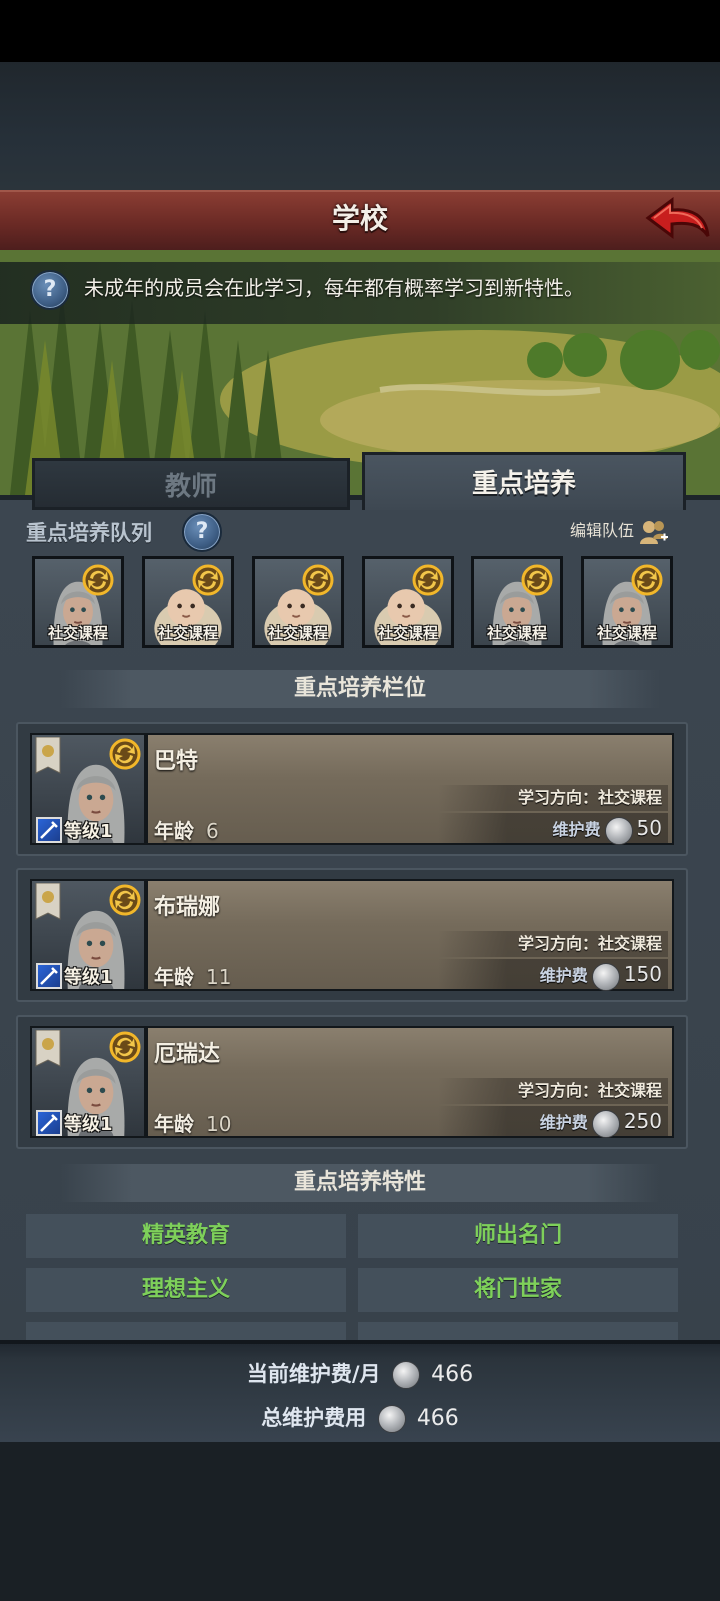  What do you see at coordinates (410, 1082) in the screenshot?
I see `student-info: 厄瑞达学习方向：社交课程年龄 10 维护费 250` at bounding box center [410, 1082].